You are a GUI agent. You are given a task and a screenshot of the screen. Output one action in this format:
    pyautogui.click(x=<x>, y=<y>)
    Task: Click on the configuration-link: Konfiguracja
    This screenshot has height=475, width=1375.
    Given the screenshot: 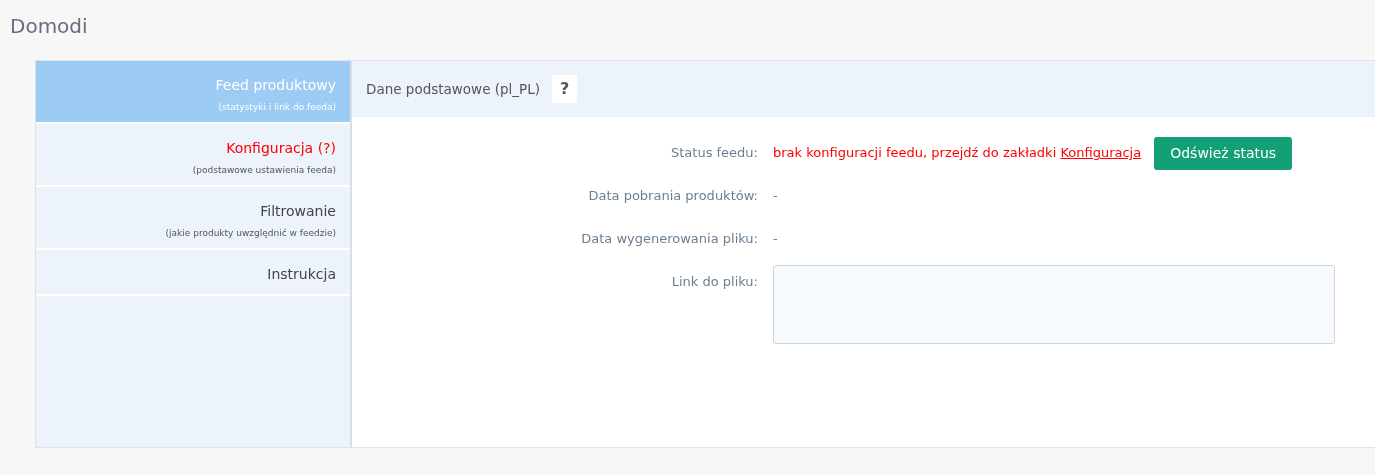 What is the action you would take?
    pyautogui.click(x=1101, y=152)
    